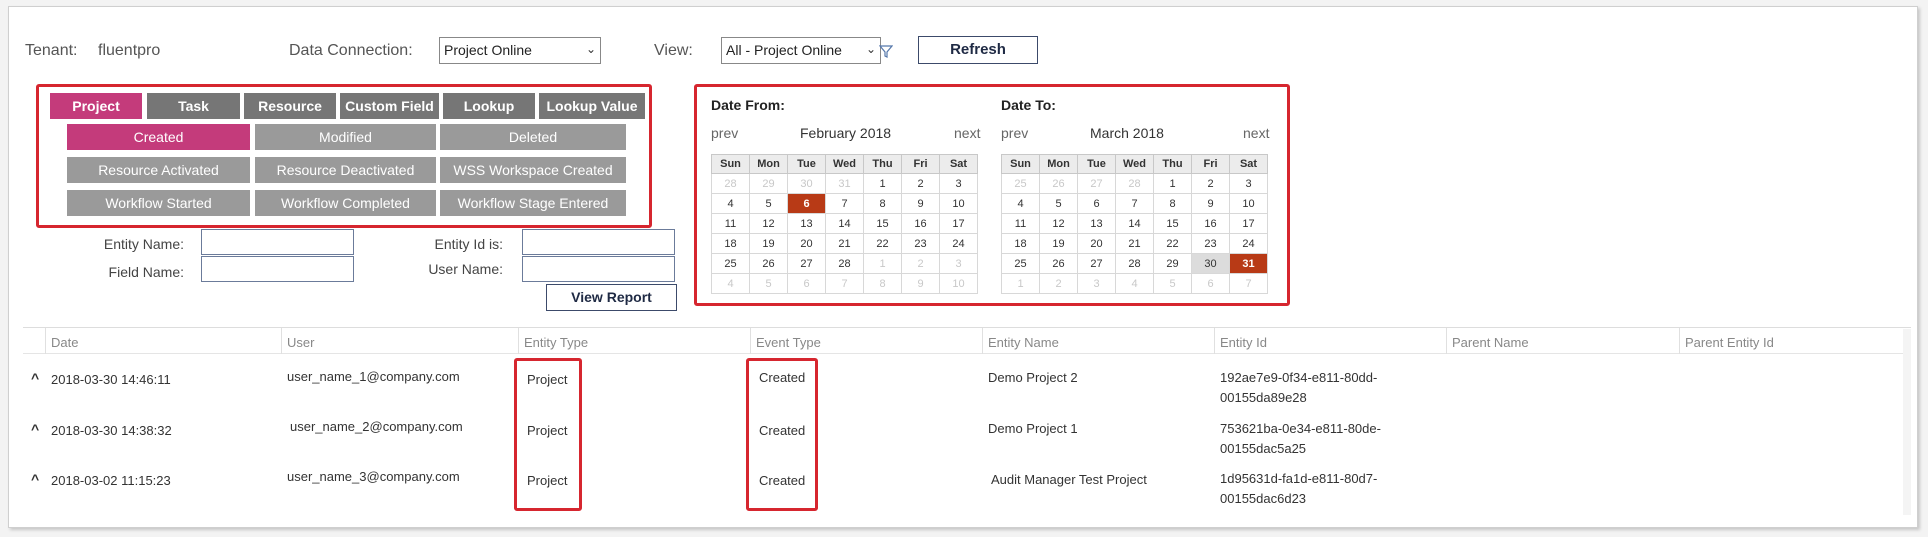 This screenshot has height=537, width=1928. Describe the element at coordinates (1020, 223) in the screenshot. I see `calendar-day: 11` at that location.